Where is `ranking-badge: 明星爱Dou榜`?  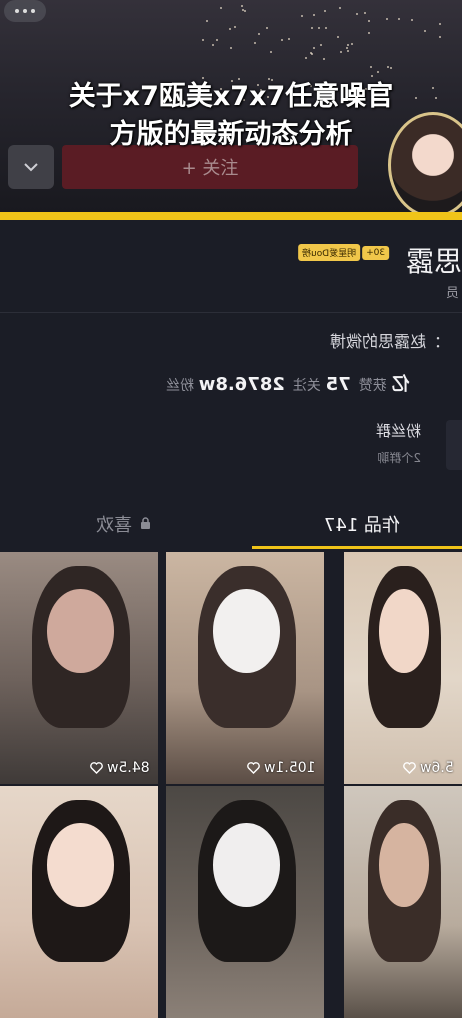
ranking-badge: 明星爱Dou榜 is located at coordinates (329, 252).